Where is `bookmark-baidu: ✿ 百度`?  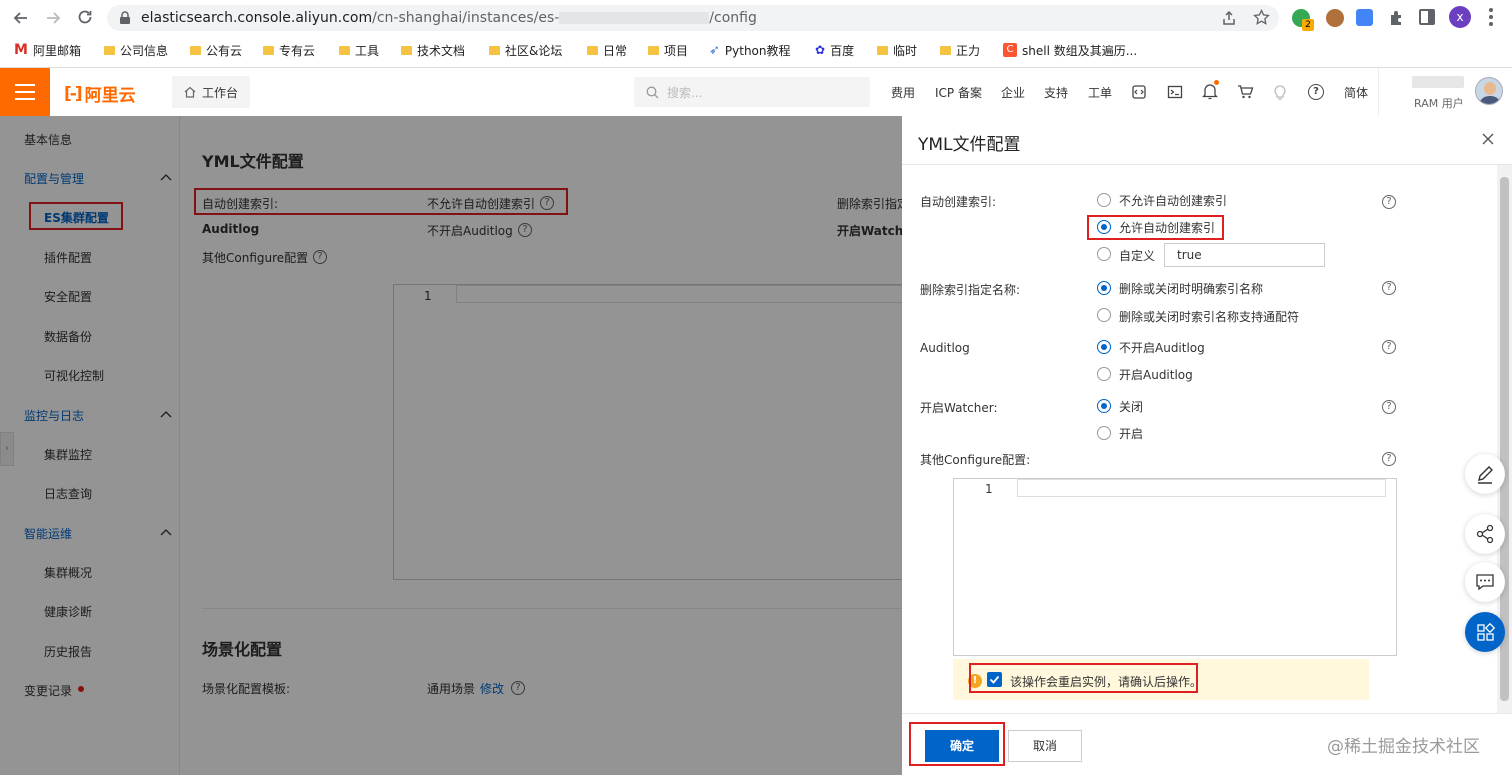
bookmark-baidu: ✿ 百度 is located at coordinates (834, 50).